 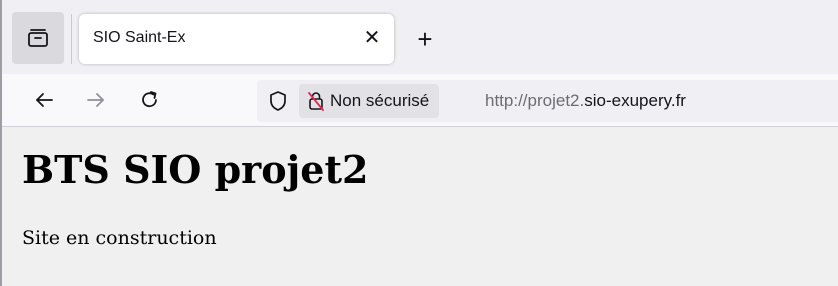 I want to click on tab-list-button, so click(x=38, y=38).